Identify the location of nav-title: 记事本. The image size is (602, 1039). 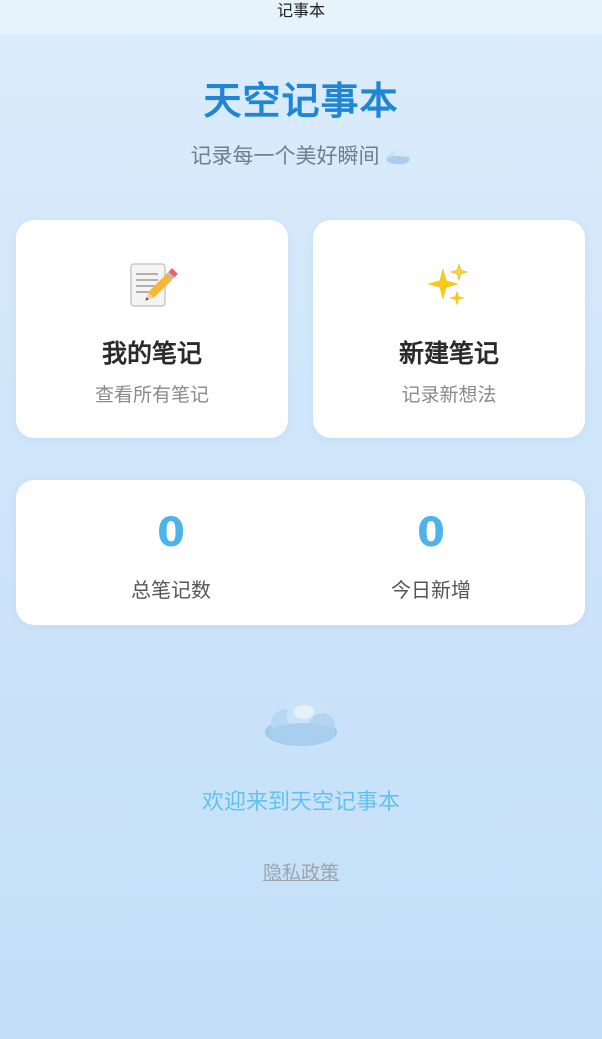
(300, 10).